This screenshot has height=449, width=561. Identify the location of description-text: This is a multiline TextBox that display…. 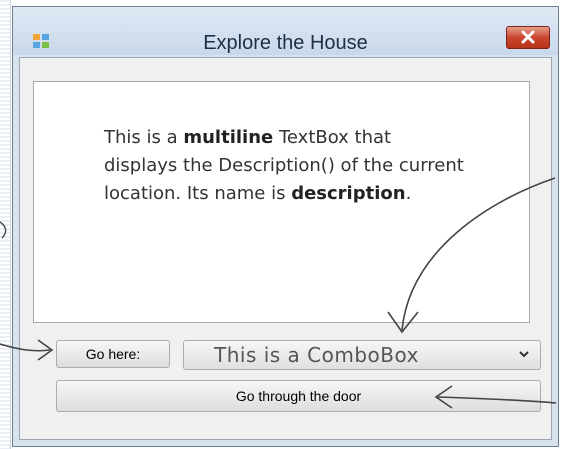
(284, 166).